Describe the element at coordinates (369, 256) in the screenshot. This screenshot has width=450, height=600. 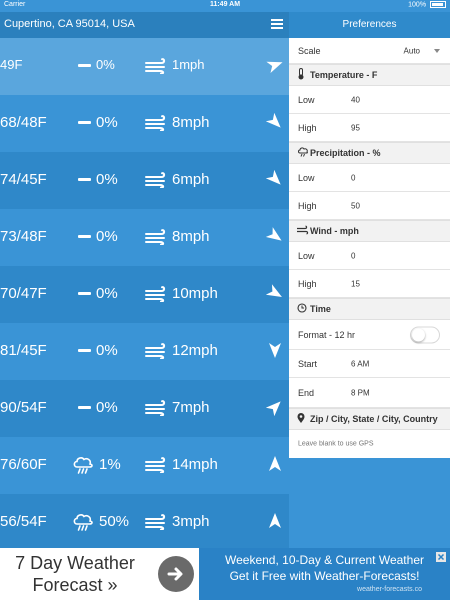
I see `wind-low-row: Low 0` at that location.